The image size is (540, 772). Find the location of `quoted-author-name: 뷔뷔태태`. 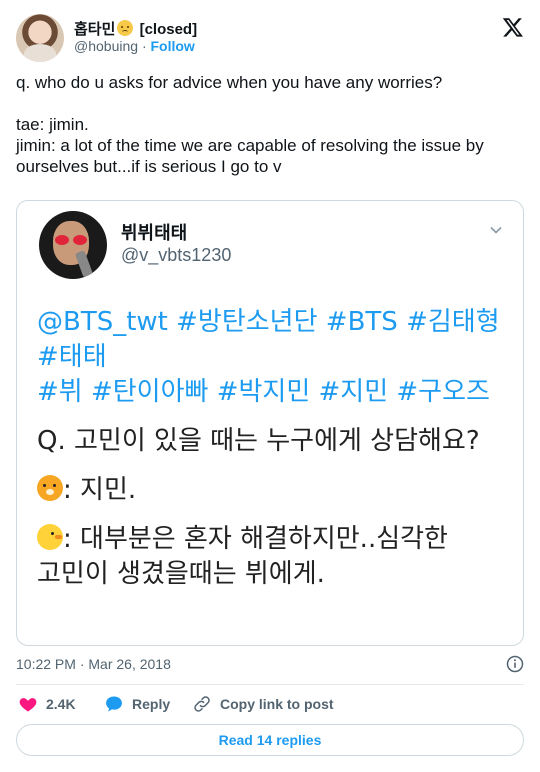

quoted-author-name: 뷔뷔태태 is located at coordinates (154, 232).